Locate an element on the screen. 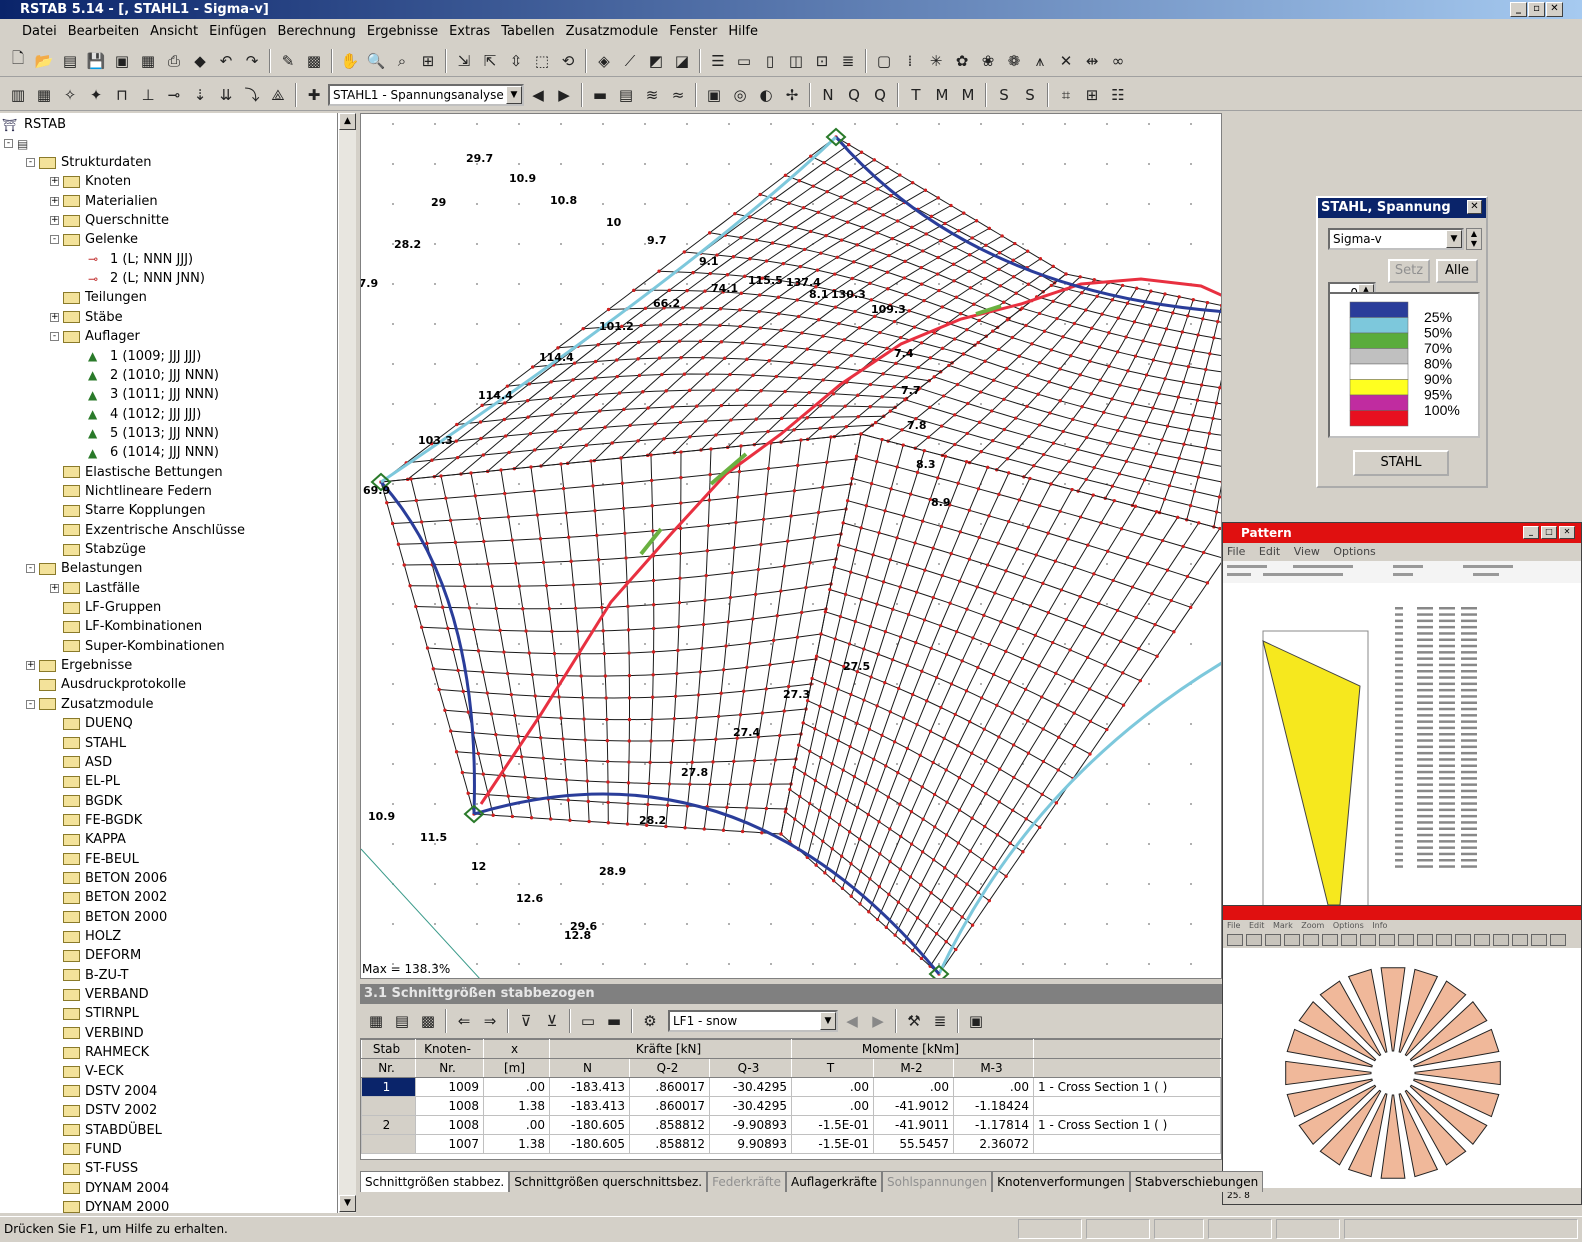 Image resolution: width=1582 pixels, height=1242 pixels. tree-item: Exzentrische Anschlüsse is located at coordinates (147, 530).